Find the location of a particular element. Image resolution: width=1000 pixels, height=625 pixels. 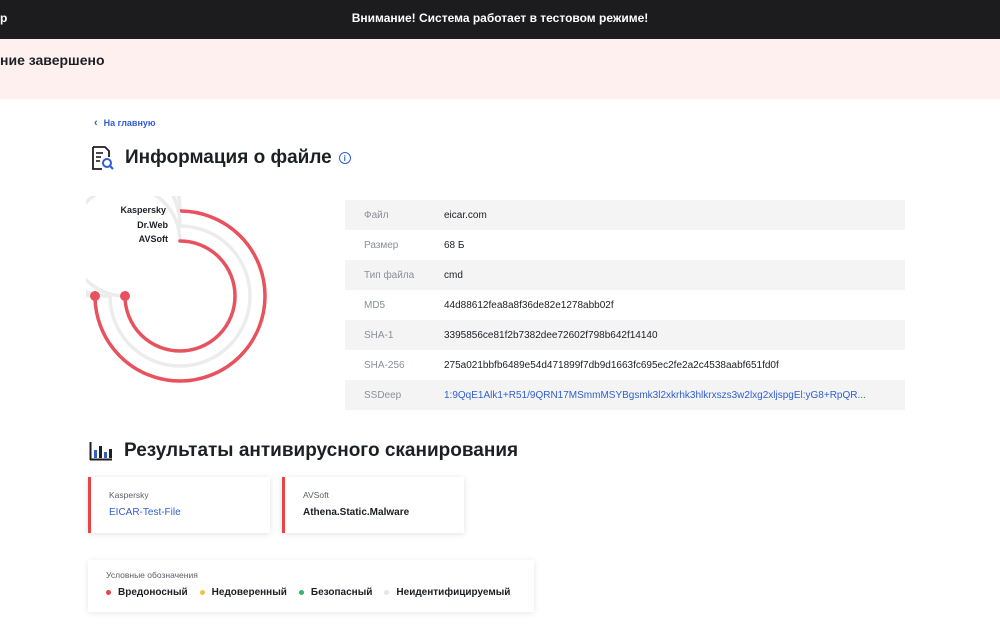

info-row-file: Файл eicar.com is located at coordinates (625, 215).